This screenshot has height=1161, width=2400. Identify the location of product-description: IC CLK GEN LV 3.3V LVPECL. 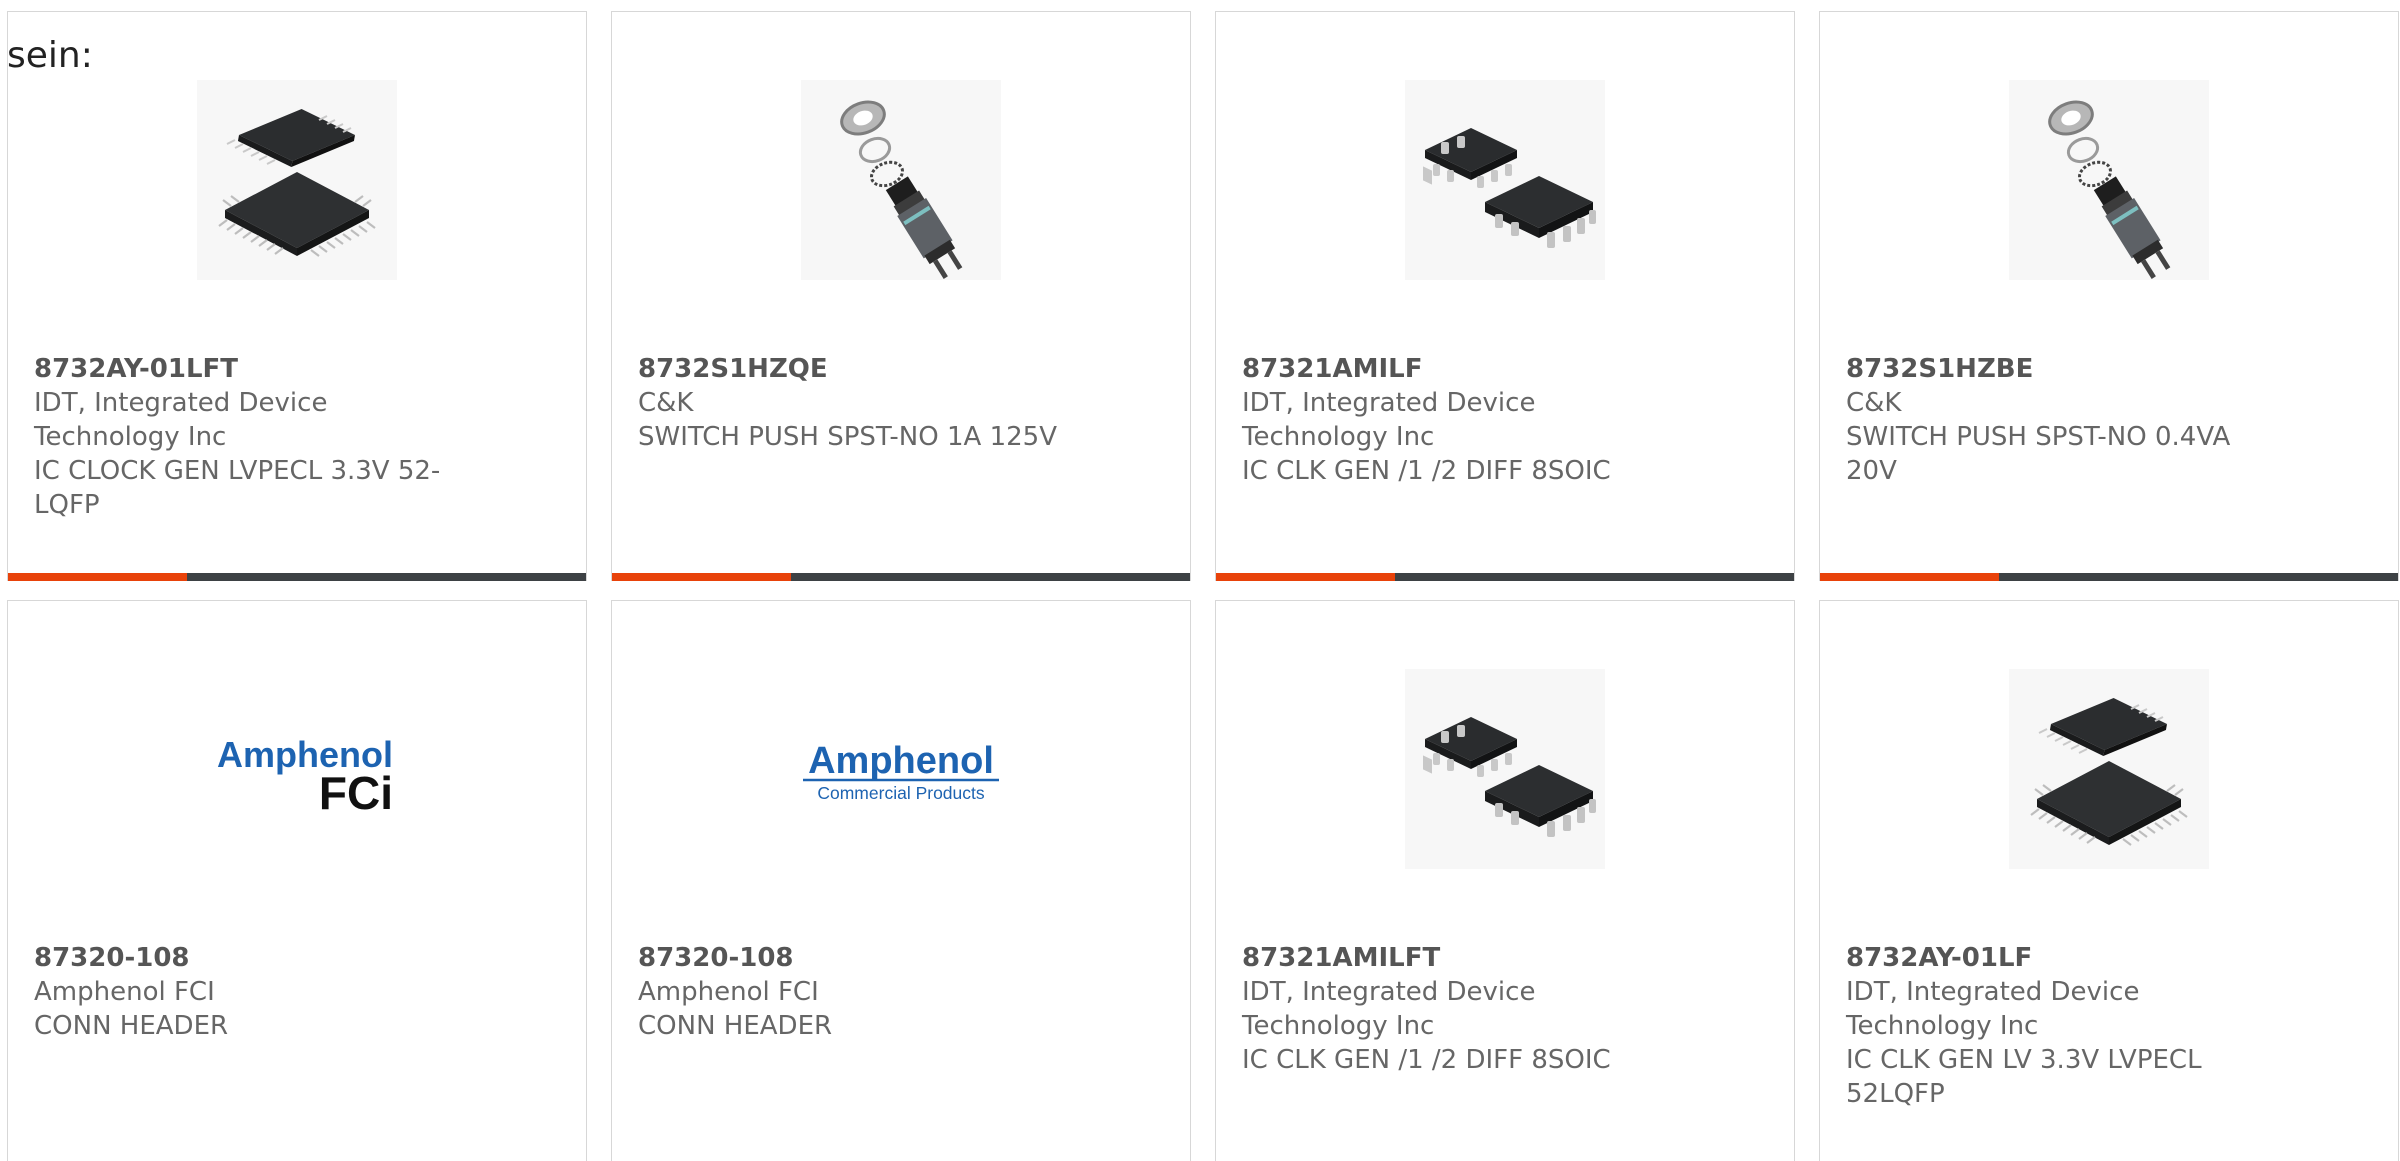
(2024, 1060).